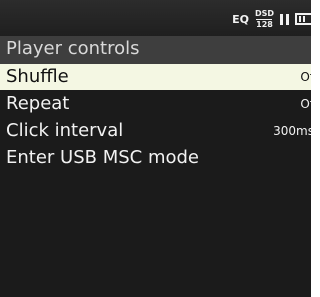  I want to click on dsd-rate-indicator: DSD 128, so click(264, 18).